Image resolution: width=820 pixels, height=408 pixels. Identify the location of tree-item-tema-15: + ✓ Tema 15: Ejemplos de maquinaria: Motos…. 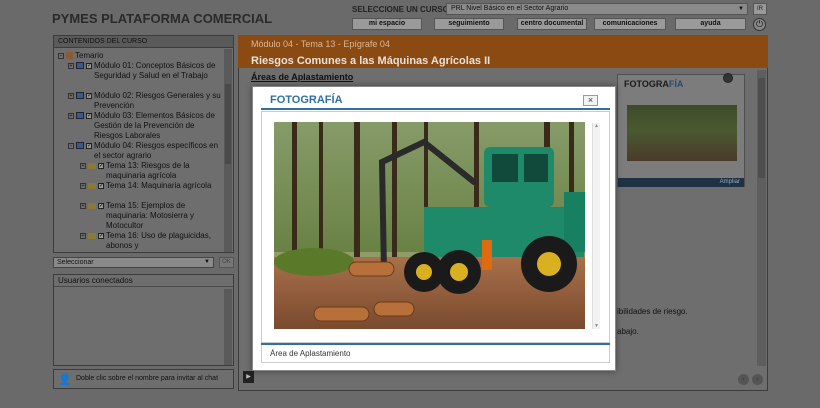
(151, 216).